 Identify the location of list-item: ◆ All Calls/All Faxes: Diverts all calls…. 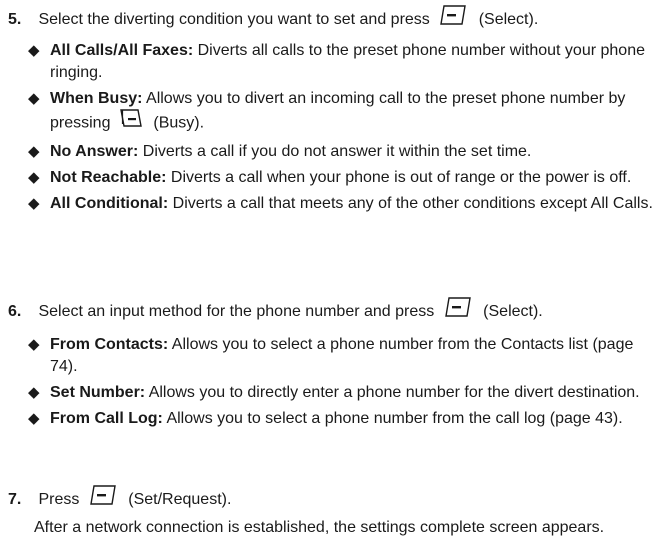
(343, 62).